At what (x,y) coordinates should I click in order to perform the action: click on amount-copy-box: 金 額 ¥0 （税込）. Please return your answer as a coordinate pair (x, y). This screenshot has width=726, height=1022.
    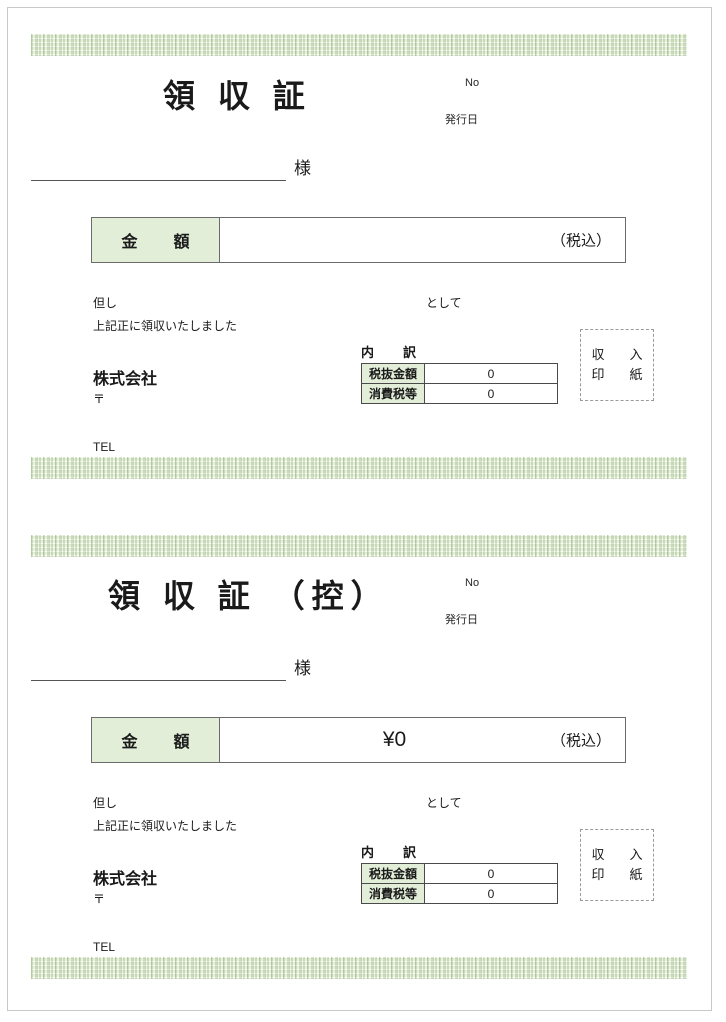
    Looking at the image, I should click on (358, 740).